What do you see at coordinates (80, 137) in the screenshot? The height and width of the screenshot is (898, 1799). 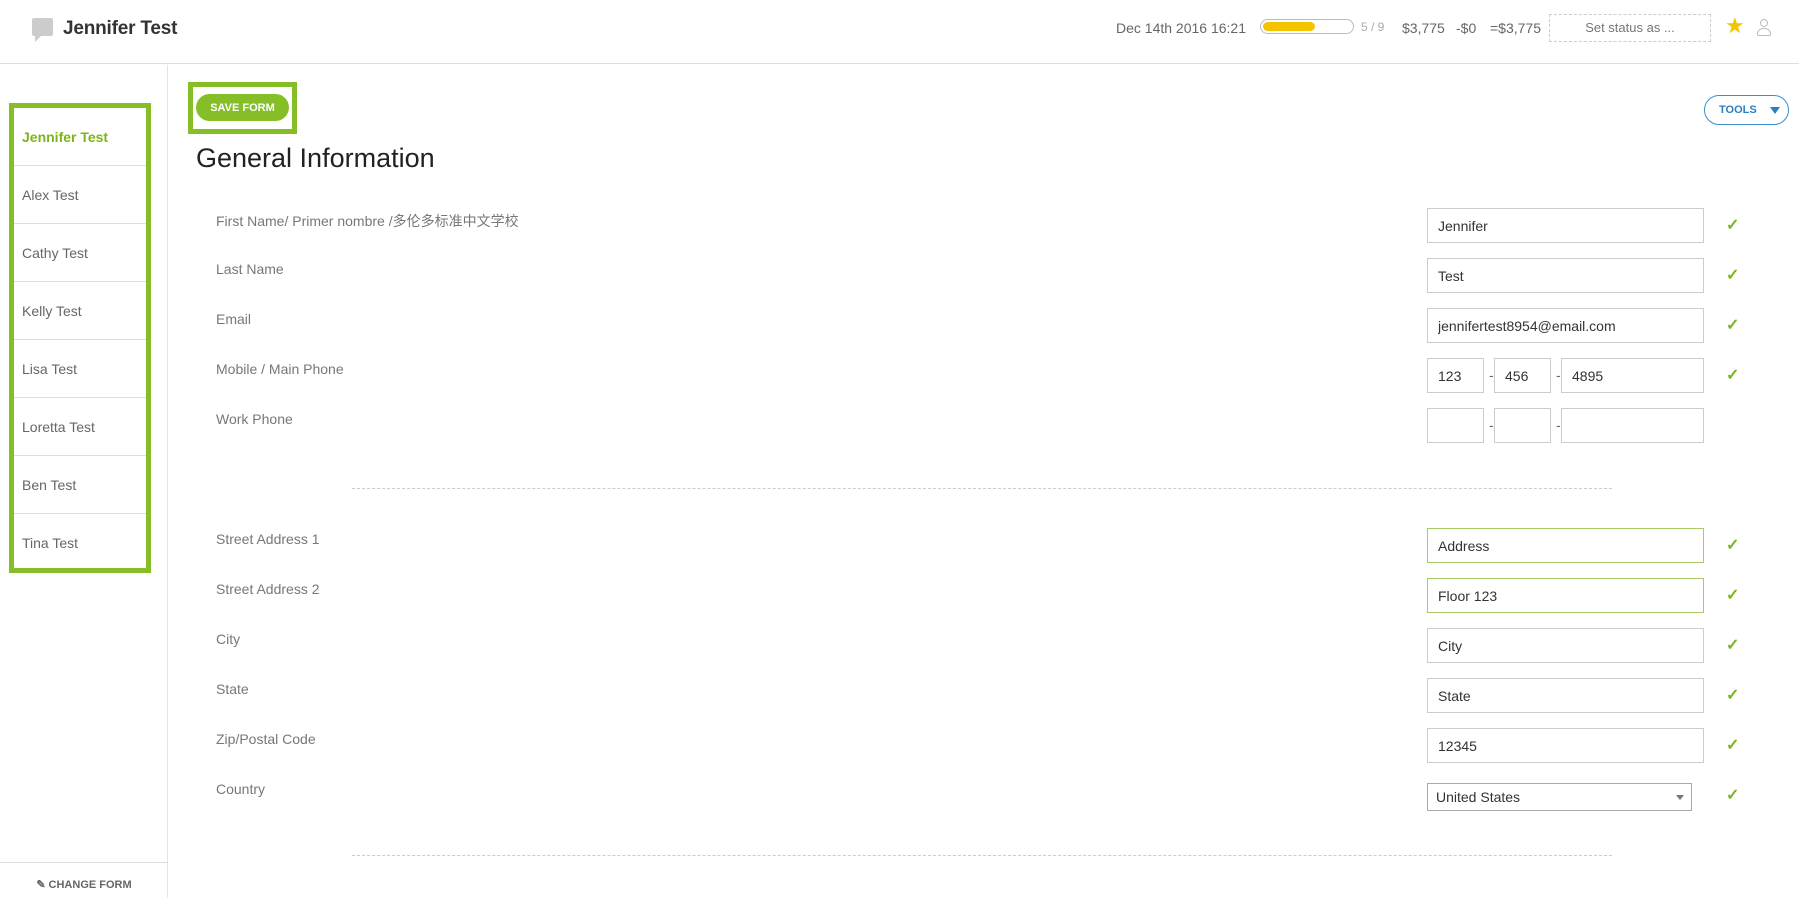 I see `sidebar-item-jennifer-test: Jennifer Test` at bounding box center [80, 137].